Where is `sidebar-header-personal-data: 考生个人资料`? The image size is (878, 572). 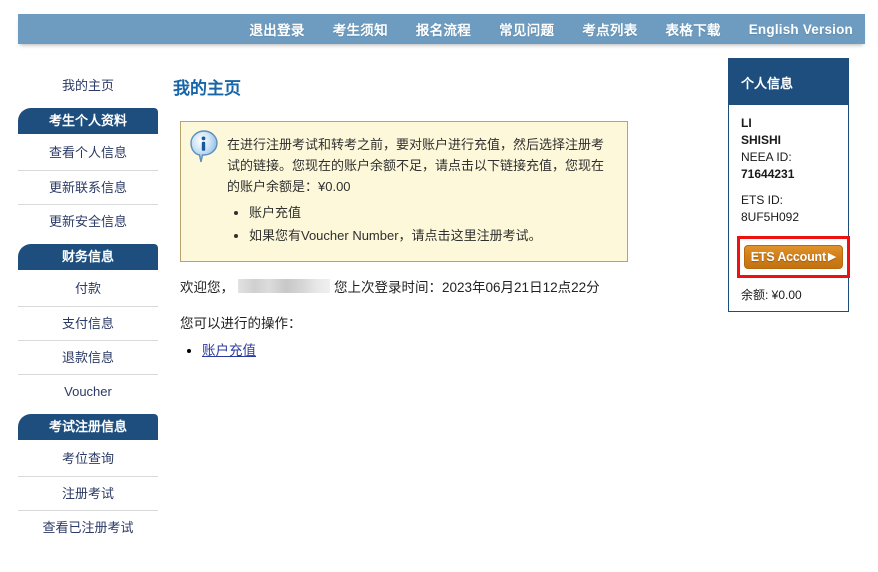 sidebar-header-personal-data: 考生个人资料 is located at coordinates (88, 121).